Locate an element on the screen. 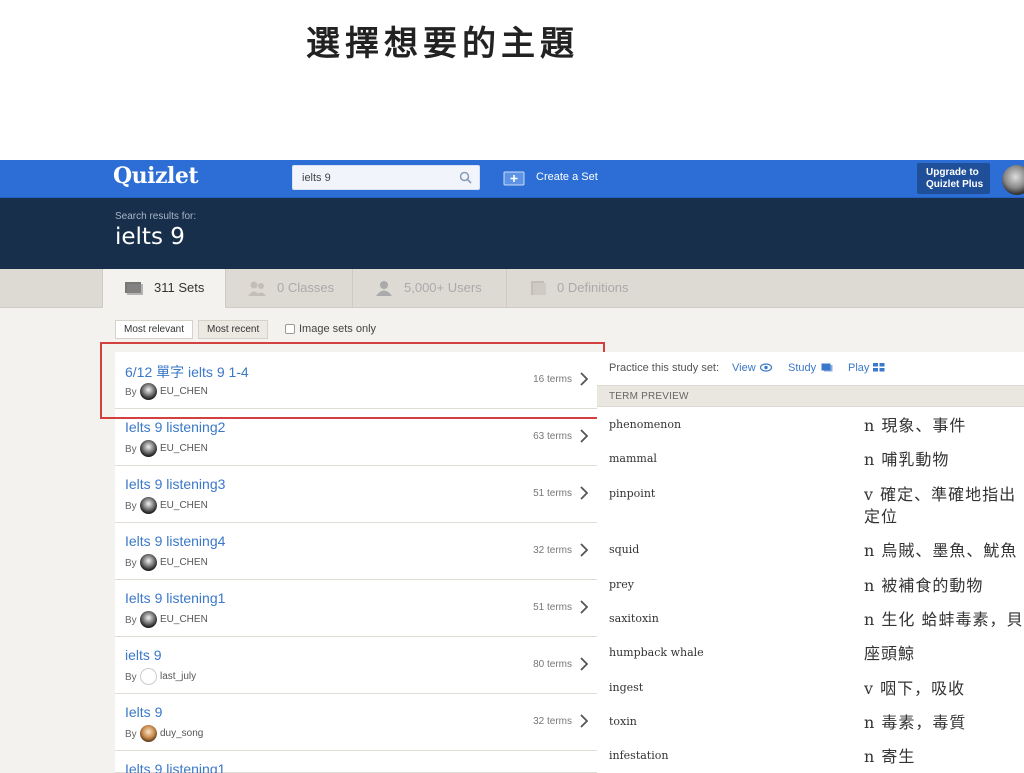 This screenshot has width=1024, height=773. term-word: toxin is located at coordinates (623, 721).